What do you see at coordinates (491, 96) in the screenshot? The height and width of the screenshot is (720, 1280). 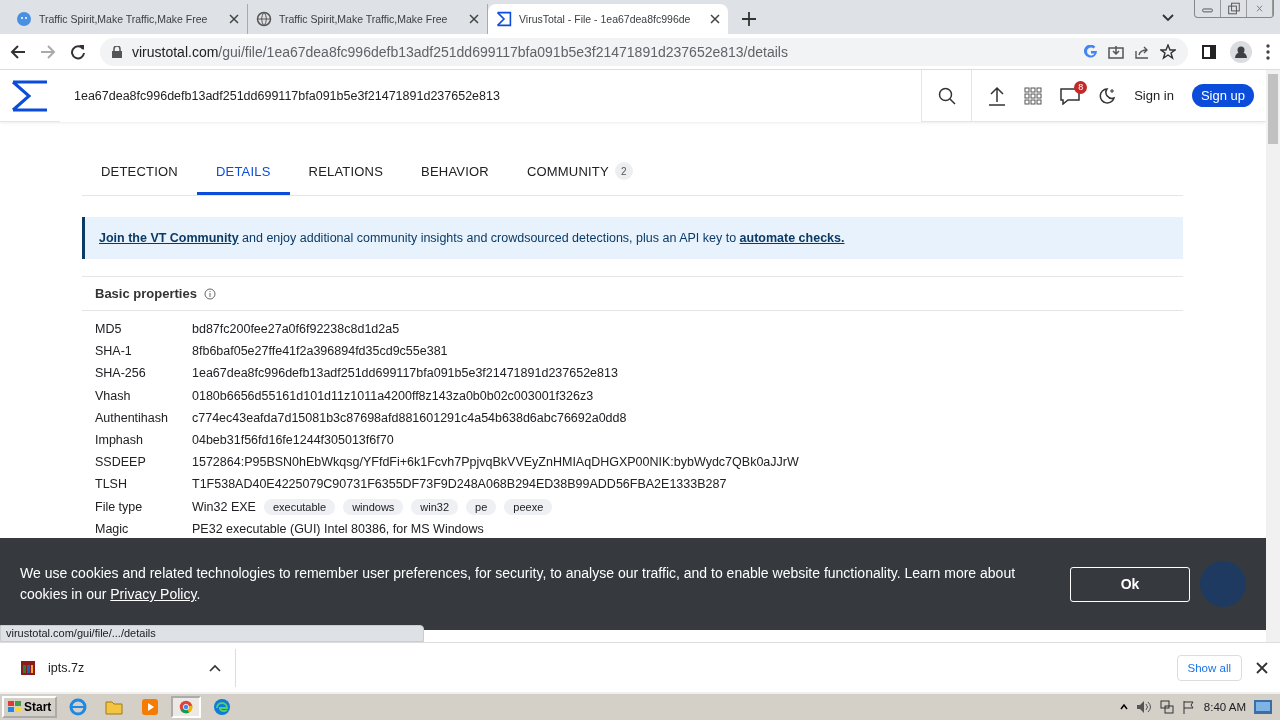 I see `search-field: 1ea67dea8fc996defb13adf251dd699117bfa091b5e3f21471891d237652e813` at bounding box center [491, 96].